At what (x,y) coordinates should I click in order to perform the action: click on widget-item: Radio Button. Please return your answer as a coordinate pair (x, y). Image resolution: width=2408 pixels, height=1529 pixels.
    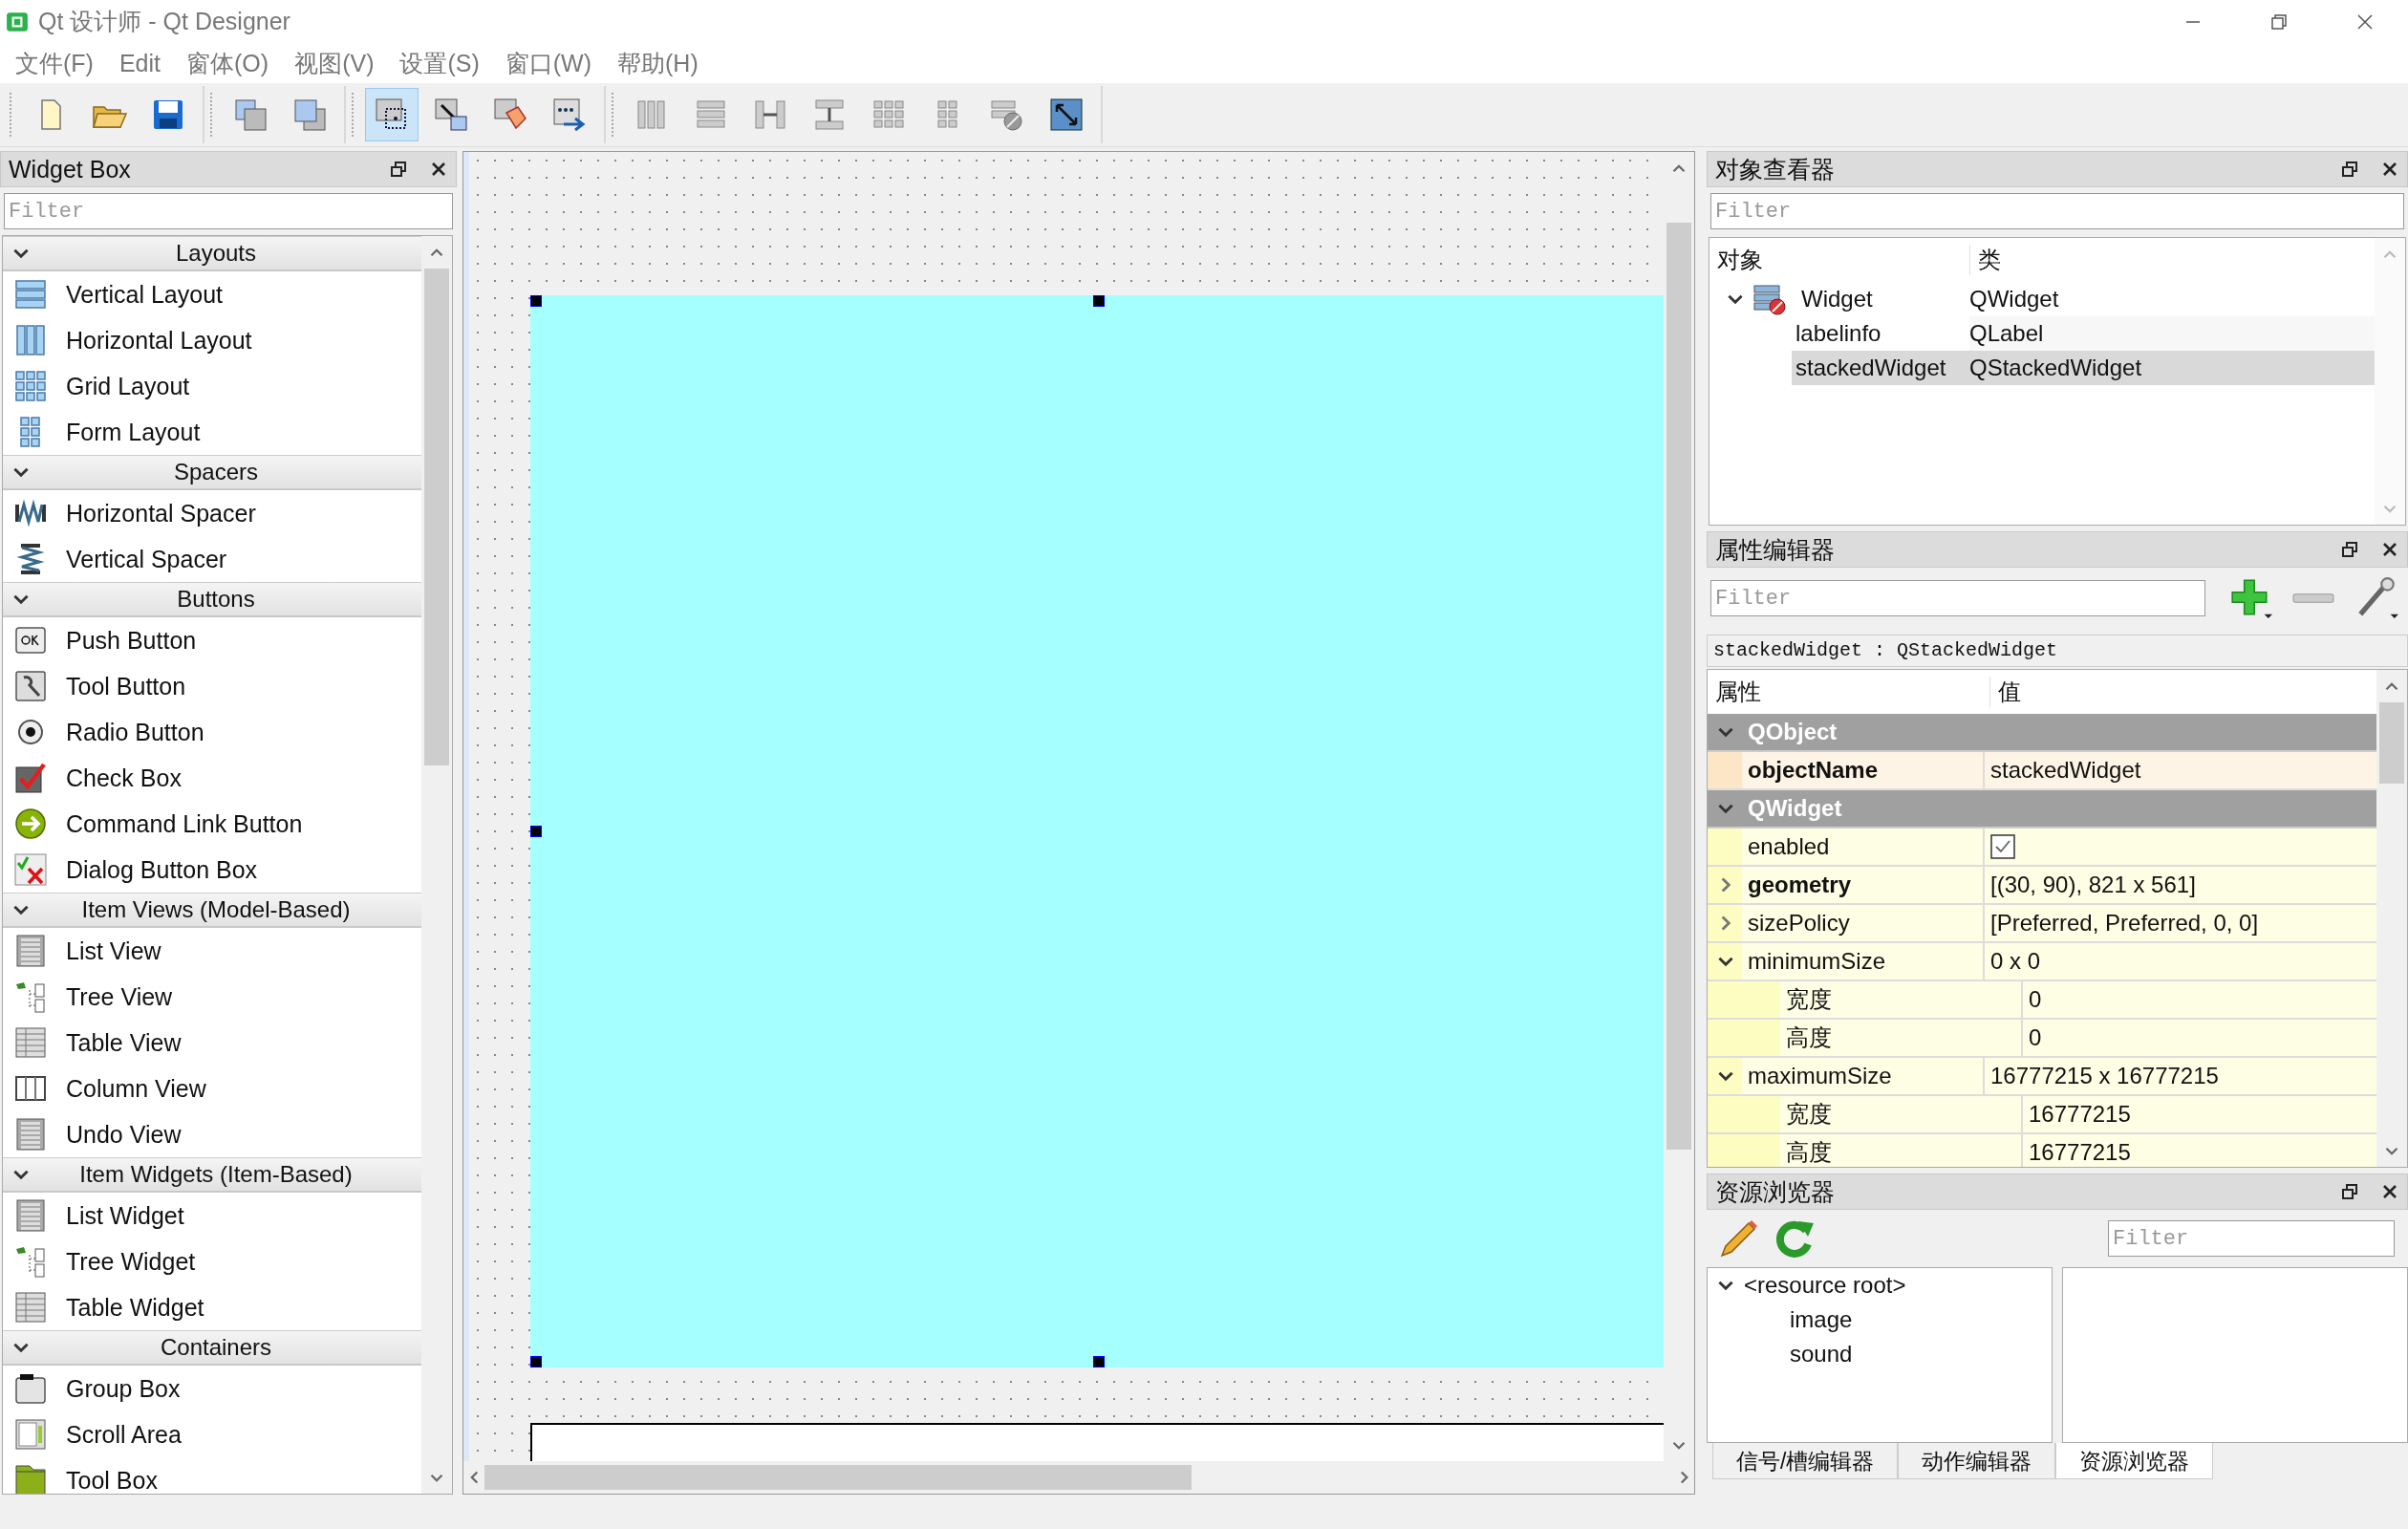
    Looking at the image, I should click on (135, 732).